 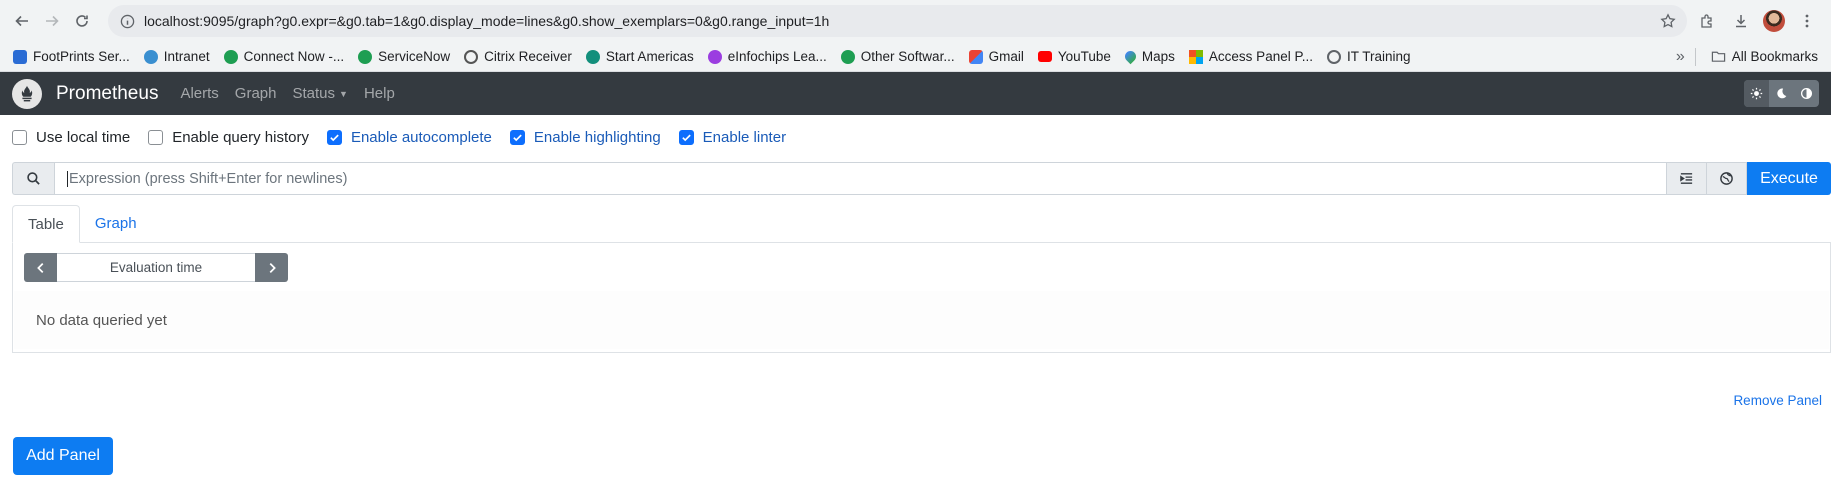 I want to click on option-highlighting: Enable highlighting, so click(x=585, y=137).